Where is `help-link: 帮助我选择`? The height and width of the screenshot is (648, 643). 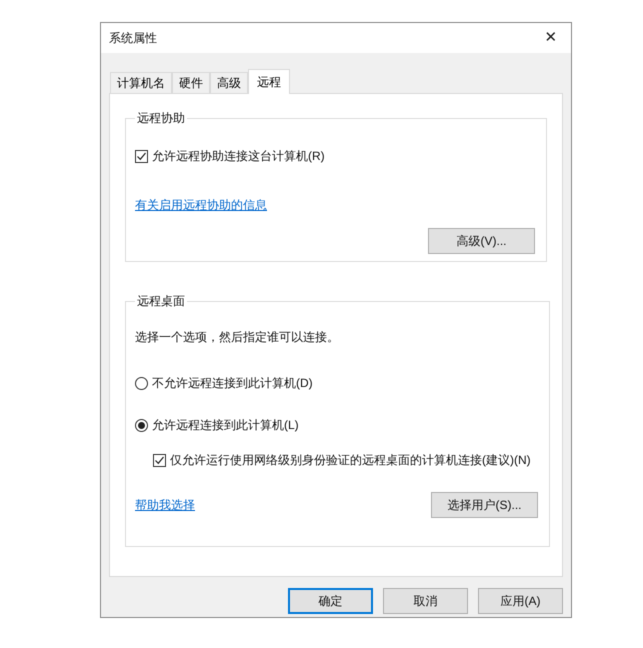 help-link: 帮助我选择 is located at coordinates (165, 505).